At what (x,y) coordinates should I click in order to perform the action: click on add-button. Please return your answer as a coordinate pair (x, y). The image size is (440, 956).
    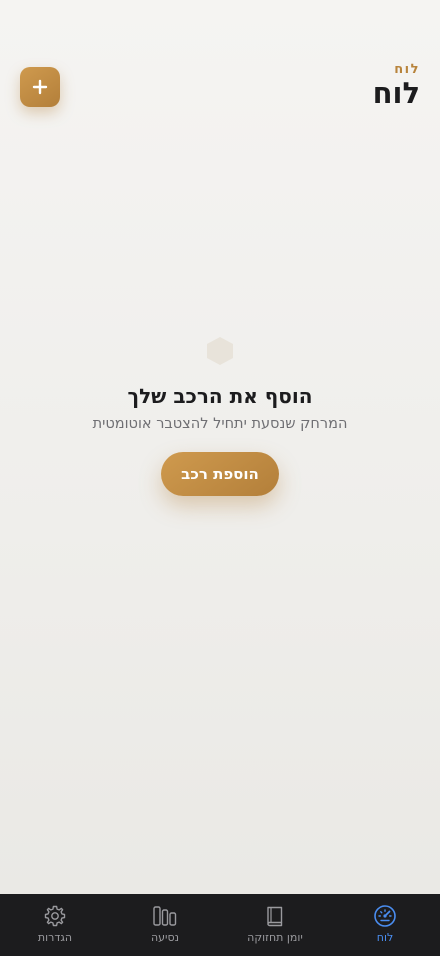
    Looking at the image, I should click on (40, 87).